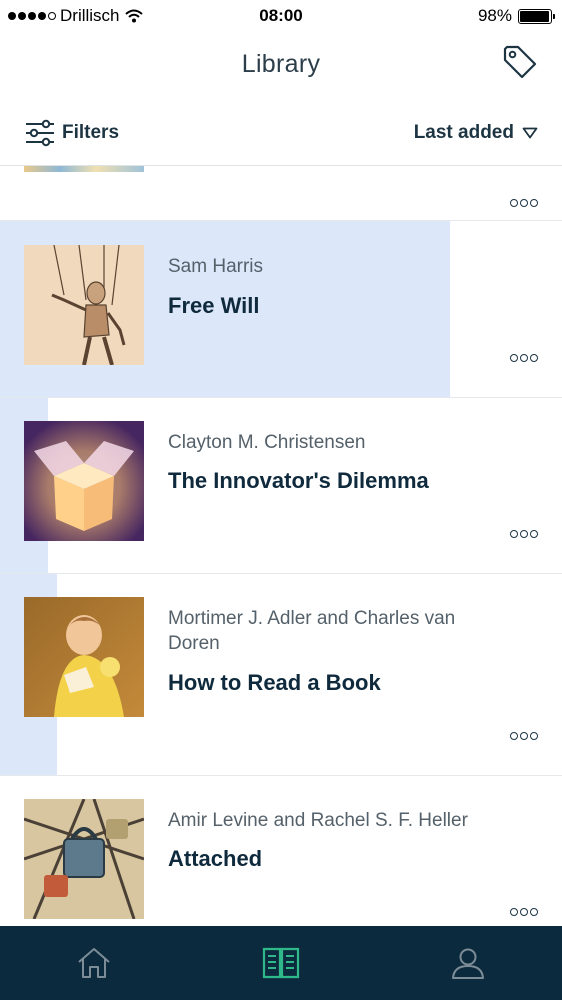  I want to click on tab-library, so click(281, 963).